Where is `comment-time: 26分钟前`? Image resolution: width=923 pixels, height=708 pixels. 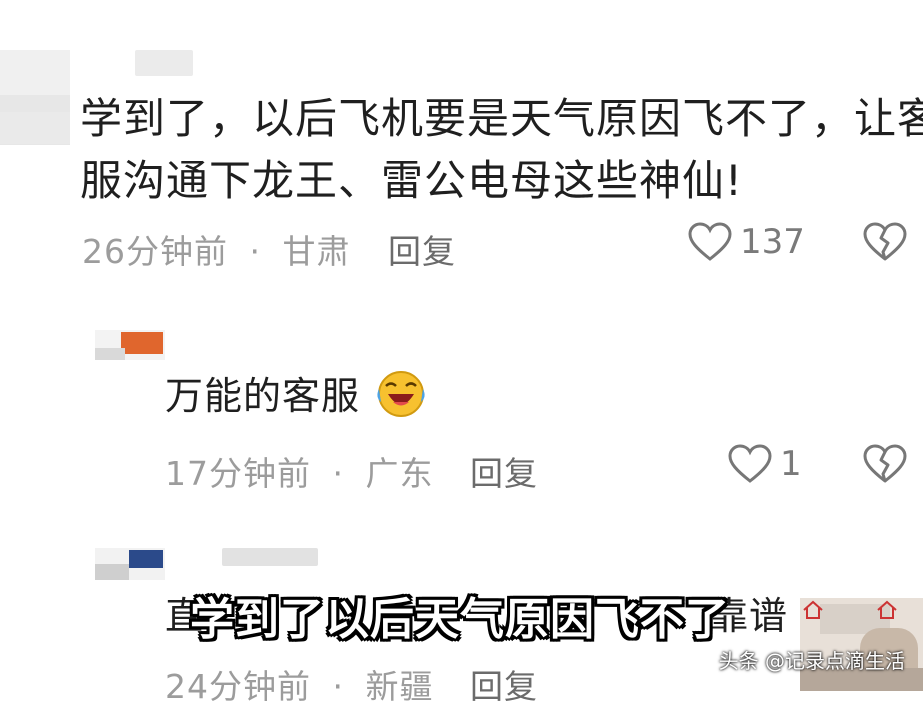 comment-time: 26分钟前 is located at coordinates (155, 251).